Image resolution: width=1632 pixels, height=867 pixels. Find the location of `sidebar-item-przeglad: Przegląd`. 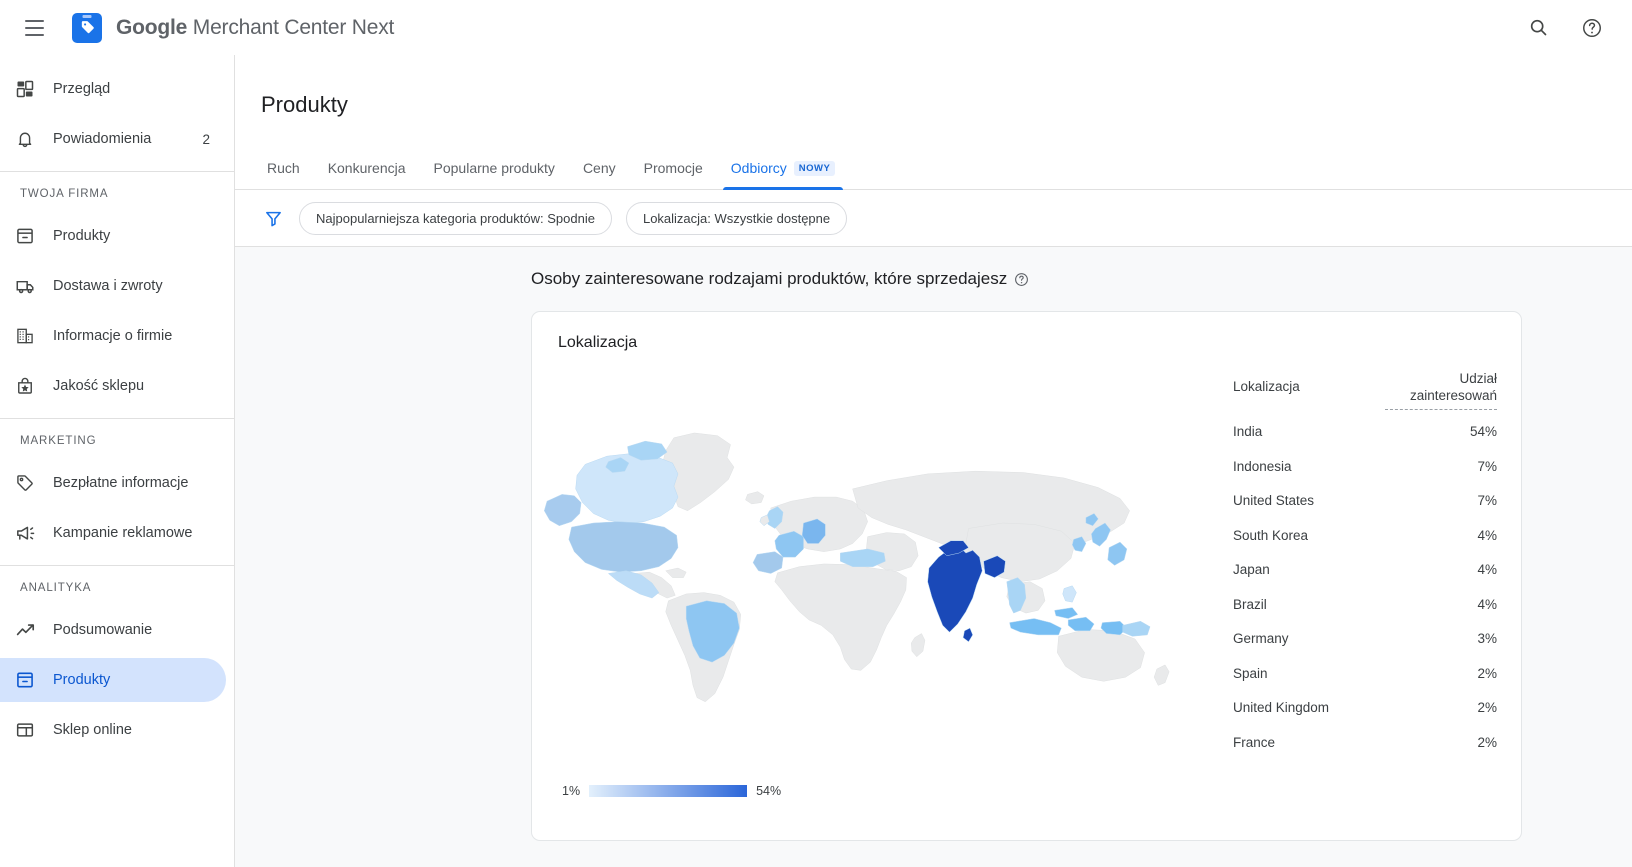

sidebar-item-przeglad: Przegląd is located at coordinates (113, 89).